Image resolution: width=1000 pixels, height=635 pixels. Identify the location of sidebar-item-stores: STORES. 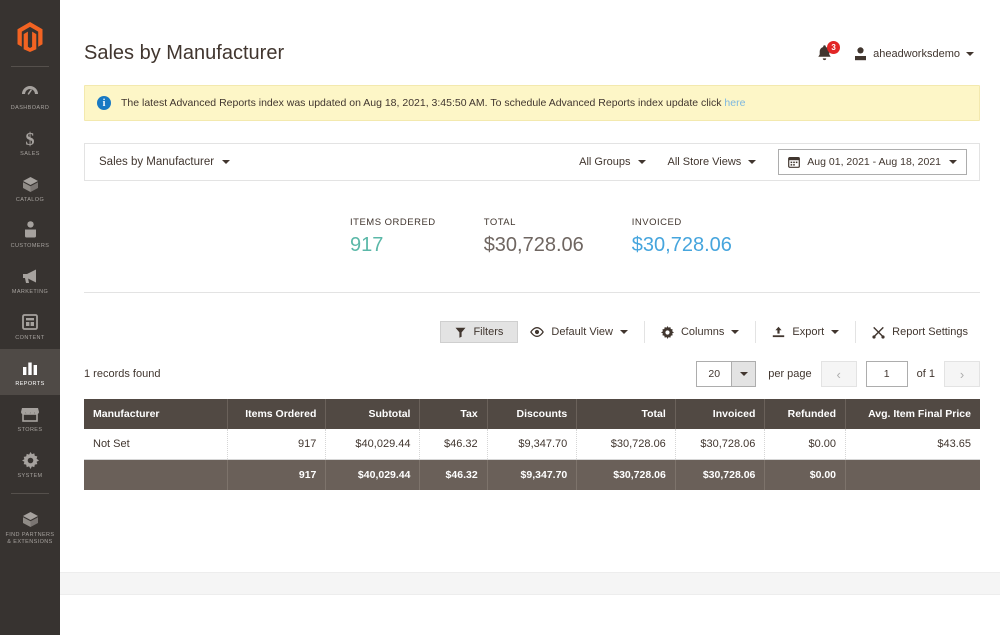
(30, 418).